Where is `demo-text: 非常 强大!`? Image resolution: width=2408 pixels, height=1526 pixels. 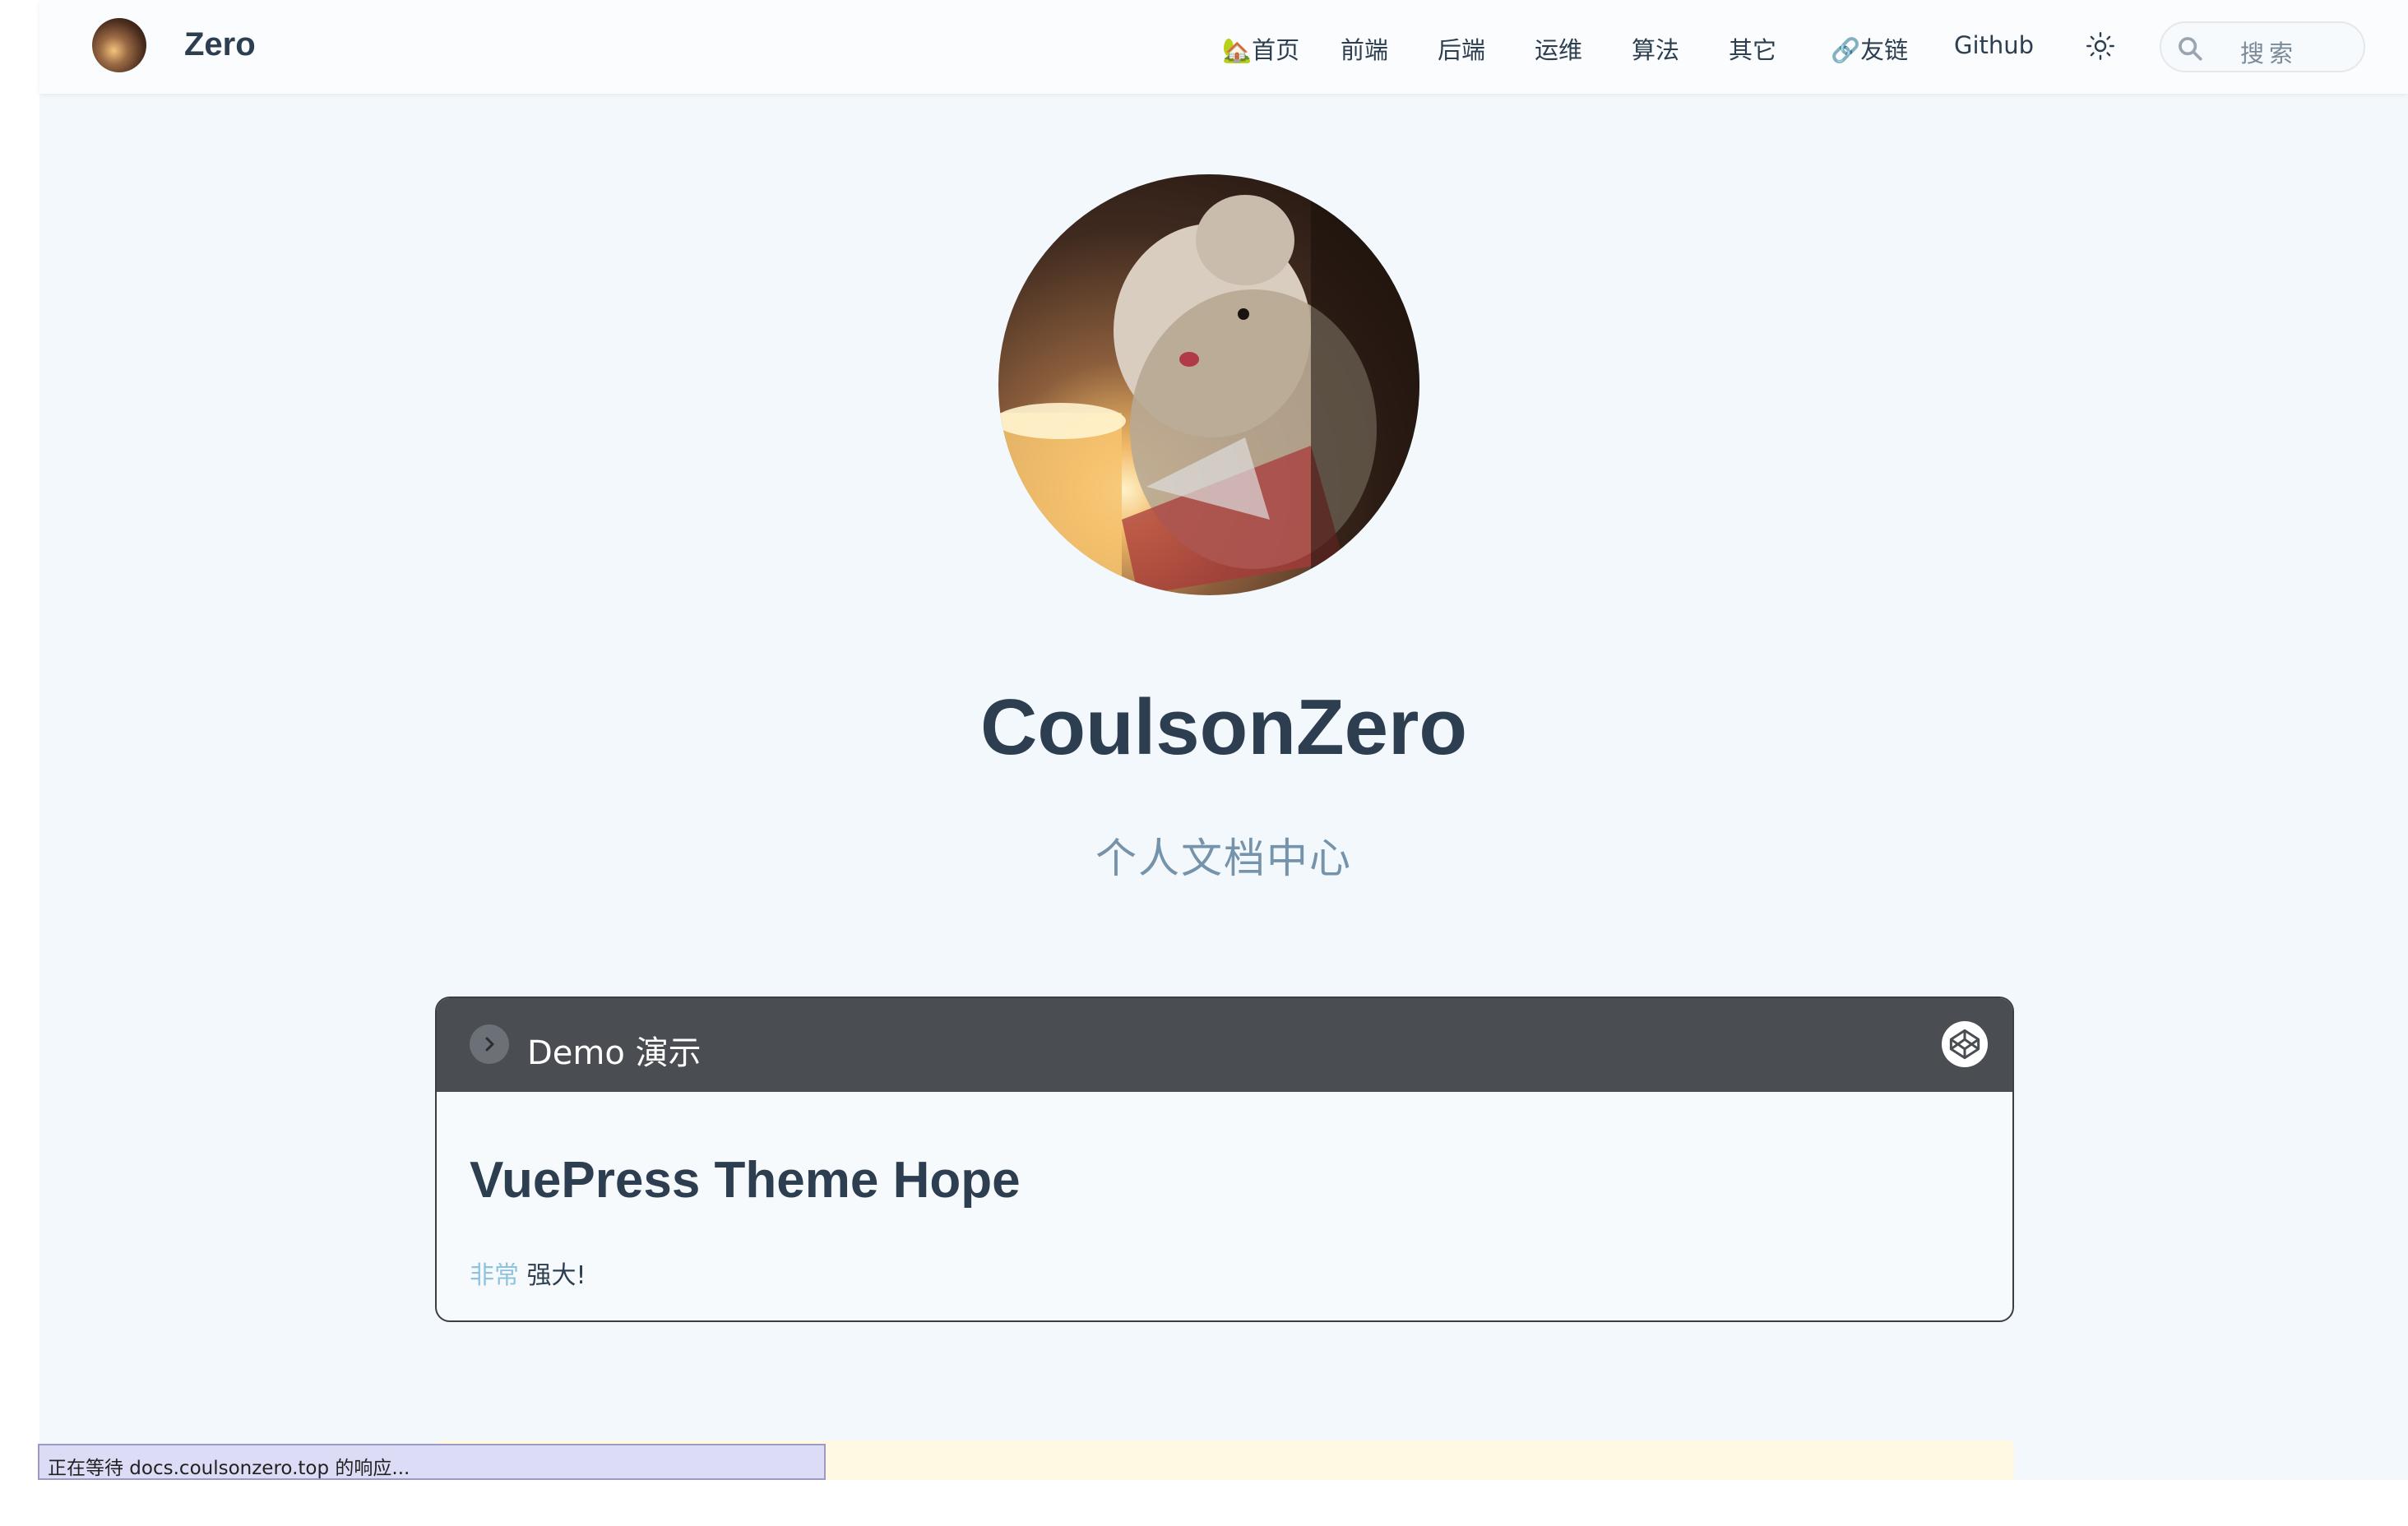
demo-text: 非常 强大! is located at coordinates (528, 1273).